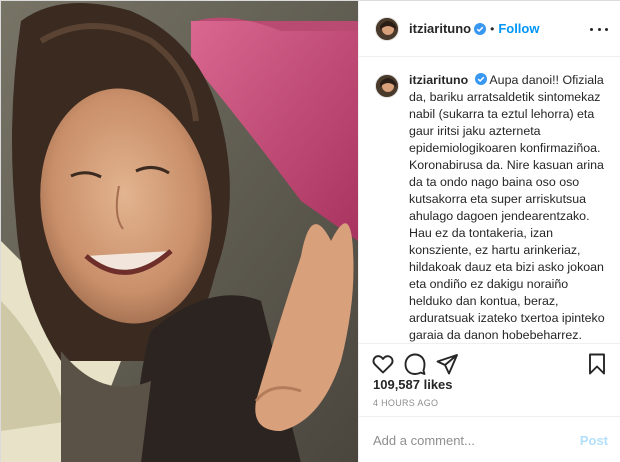 The image size is (620, 462). Describe the element at coordinates (383, 364) in the screenshot. I see `heart-icon` at that location.